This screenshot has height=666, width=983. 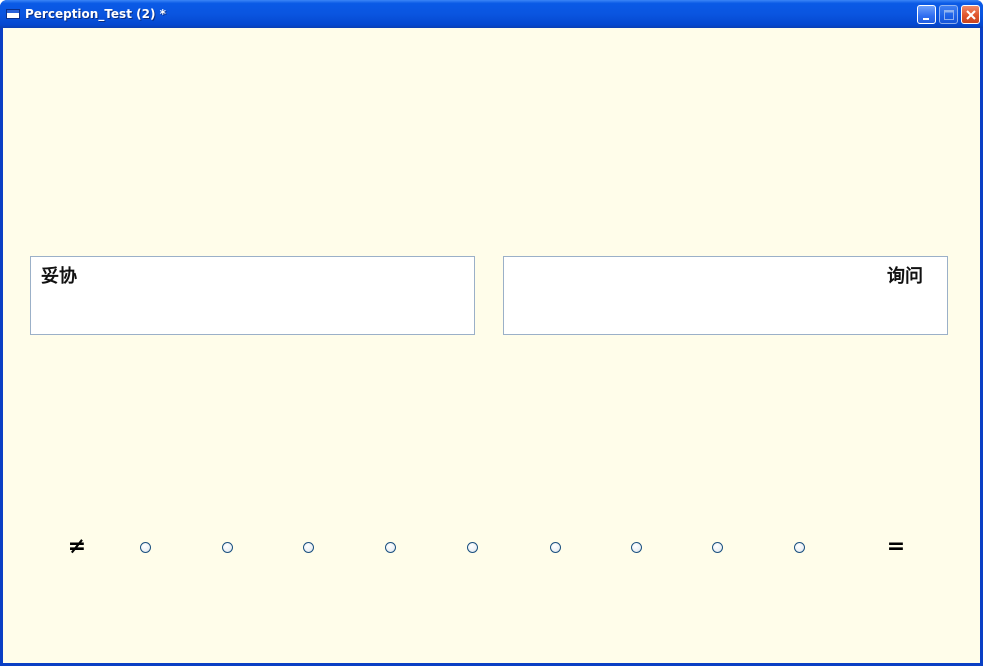 I want to click on close-icon, so click(x=971, y=15).